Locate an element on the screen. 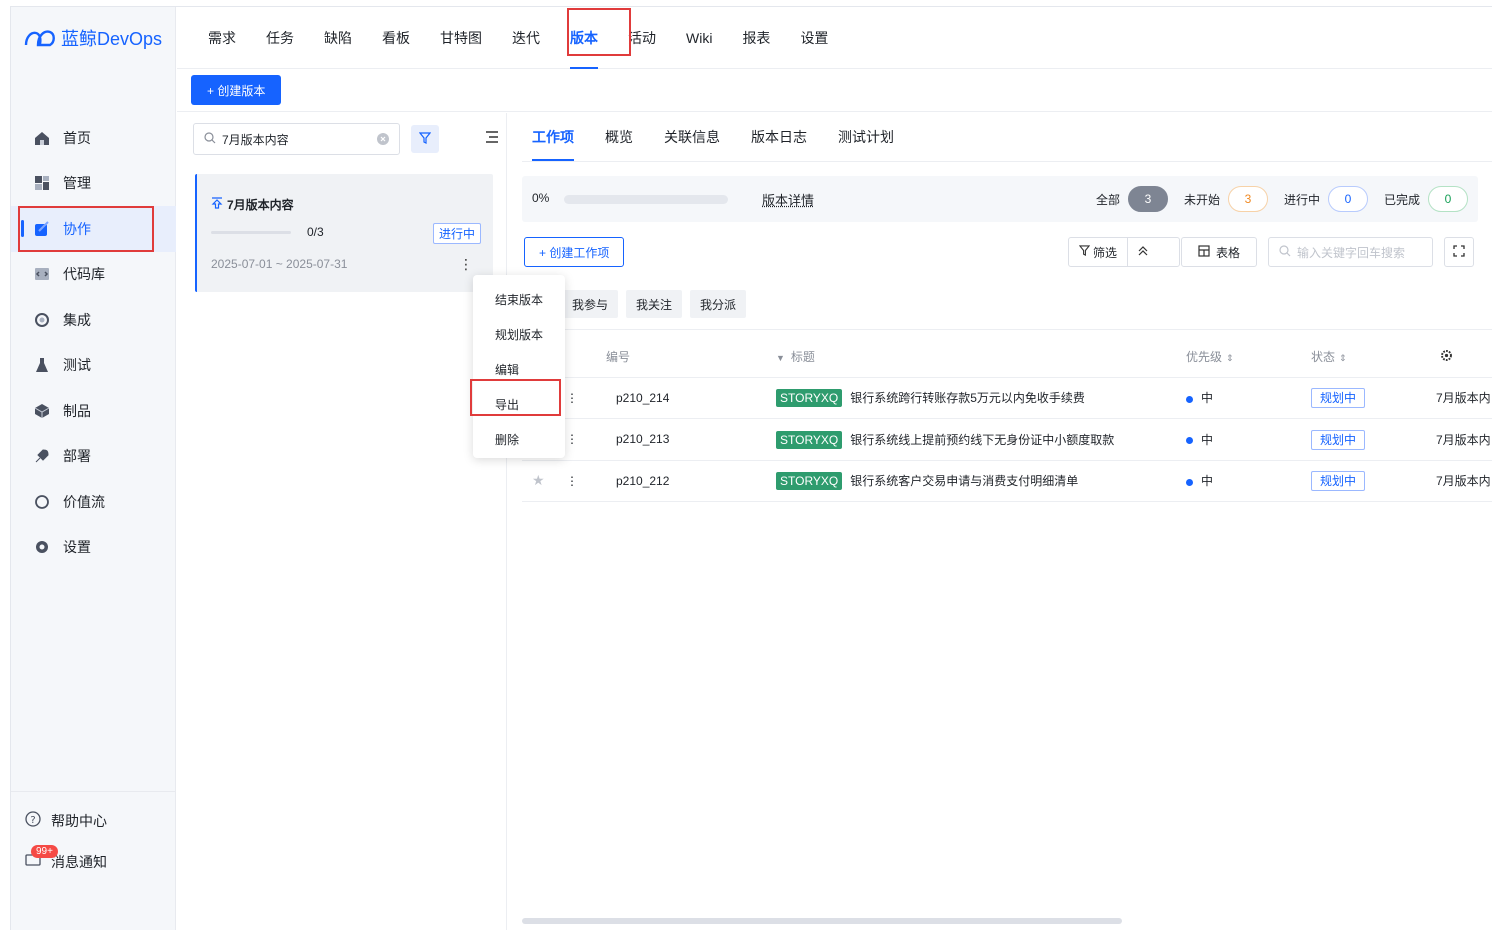 This screenshot has width=1492, height=930. menu-item-end-version: 结束版本 is located at coordinates (519, 299).